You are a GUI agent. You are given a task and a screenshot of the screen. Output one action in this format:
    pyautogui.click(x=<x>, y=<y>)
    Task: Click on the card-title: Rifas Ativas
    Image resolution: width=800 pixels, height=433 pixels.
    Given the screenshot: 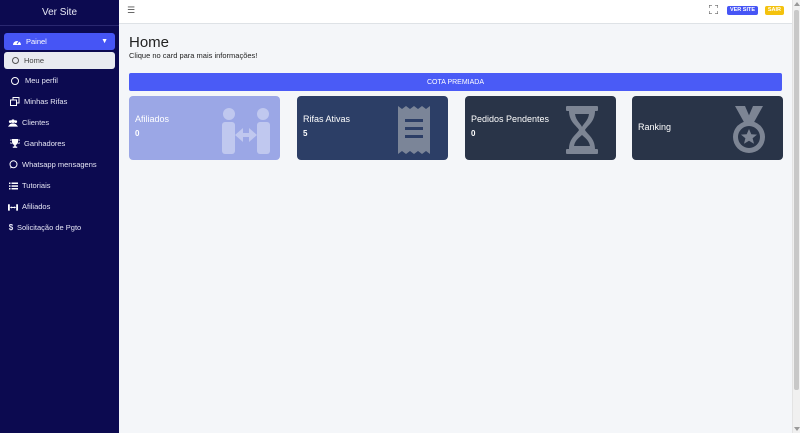 What is the action you would take?
    pyautogui.click(x=327, y=119)
    